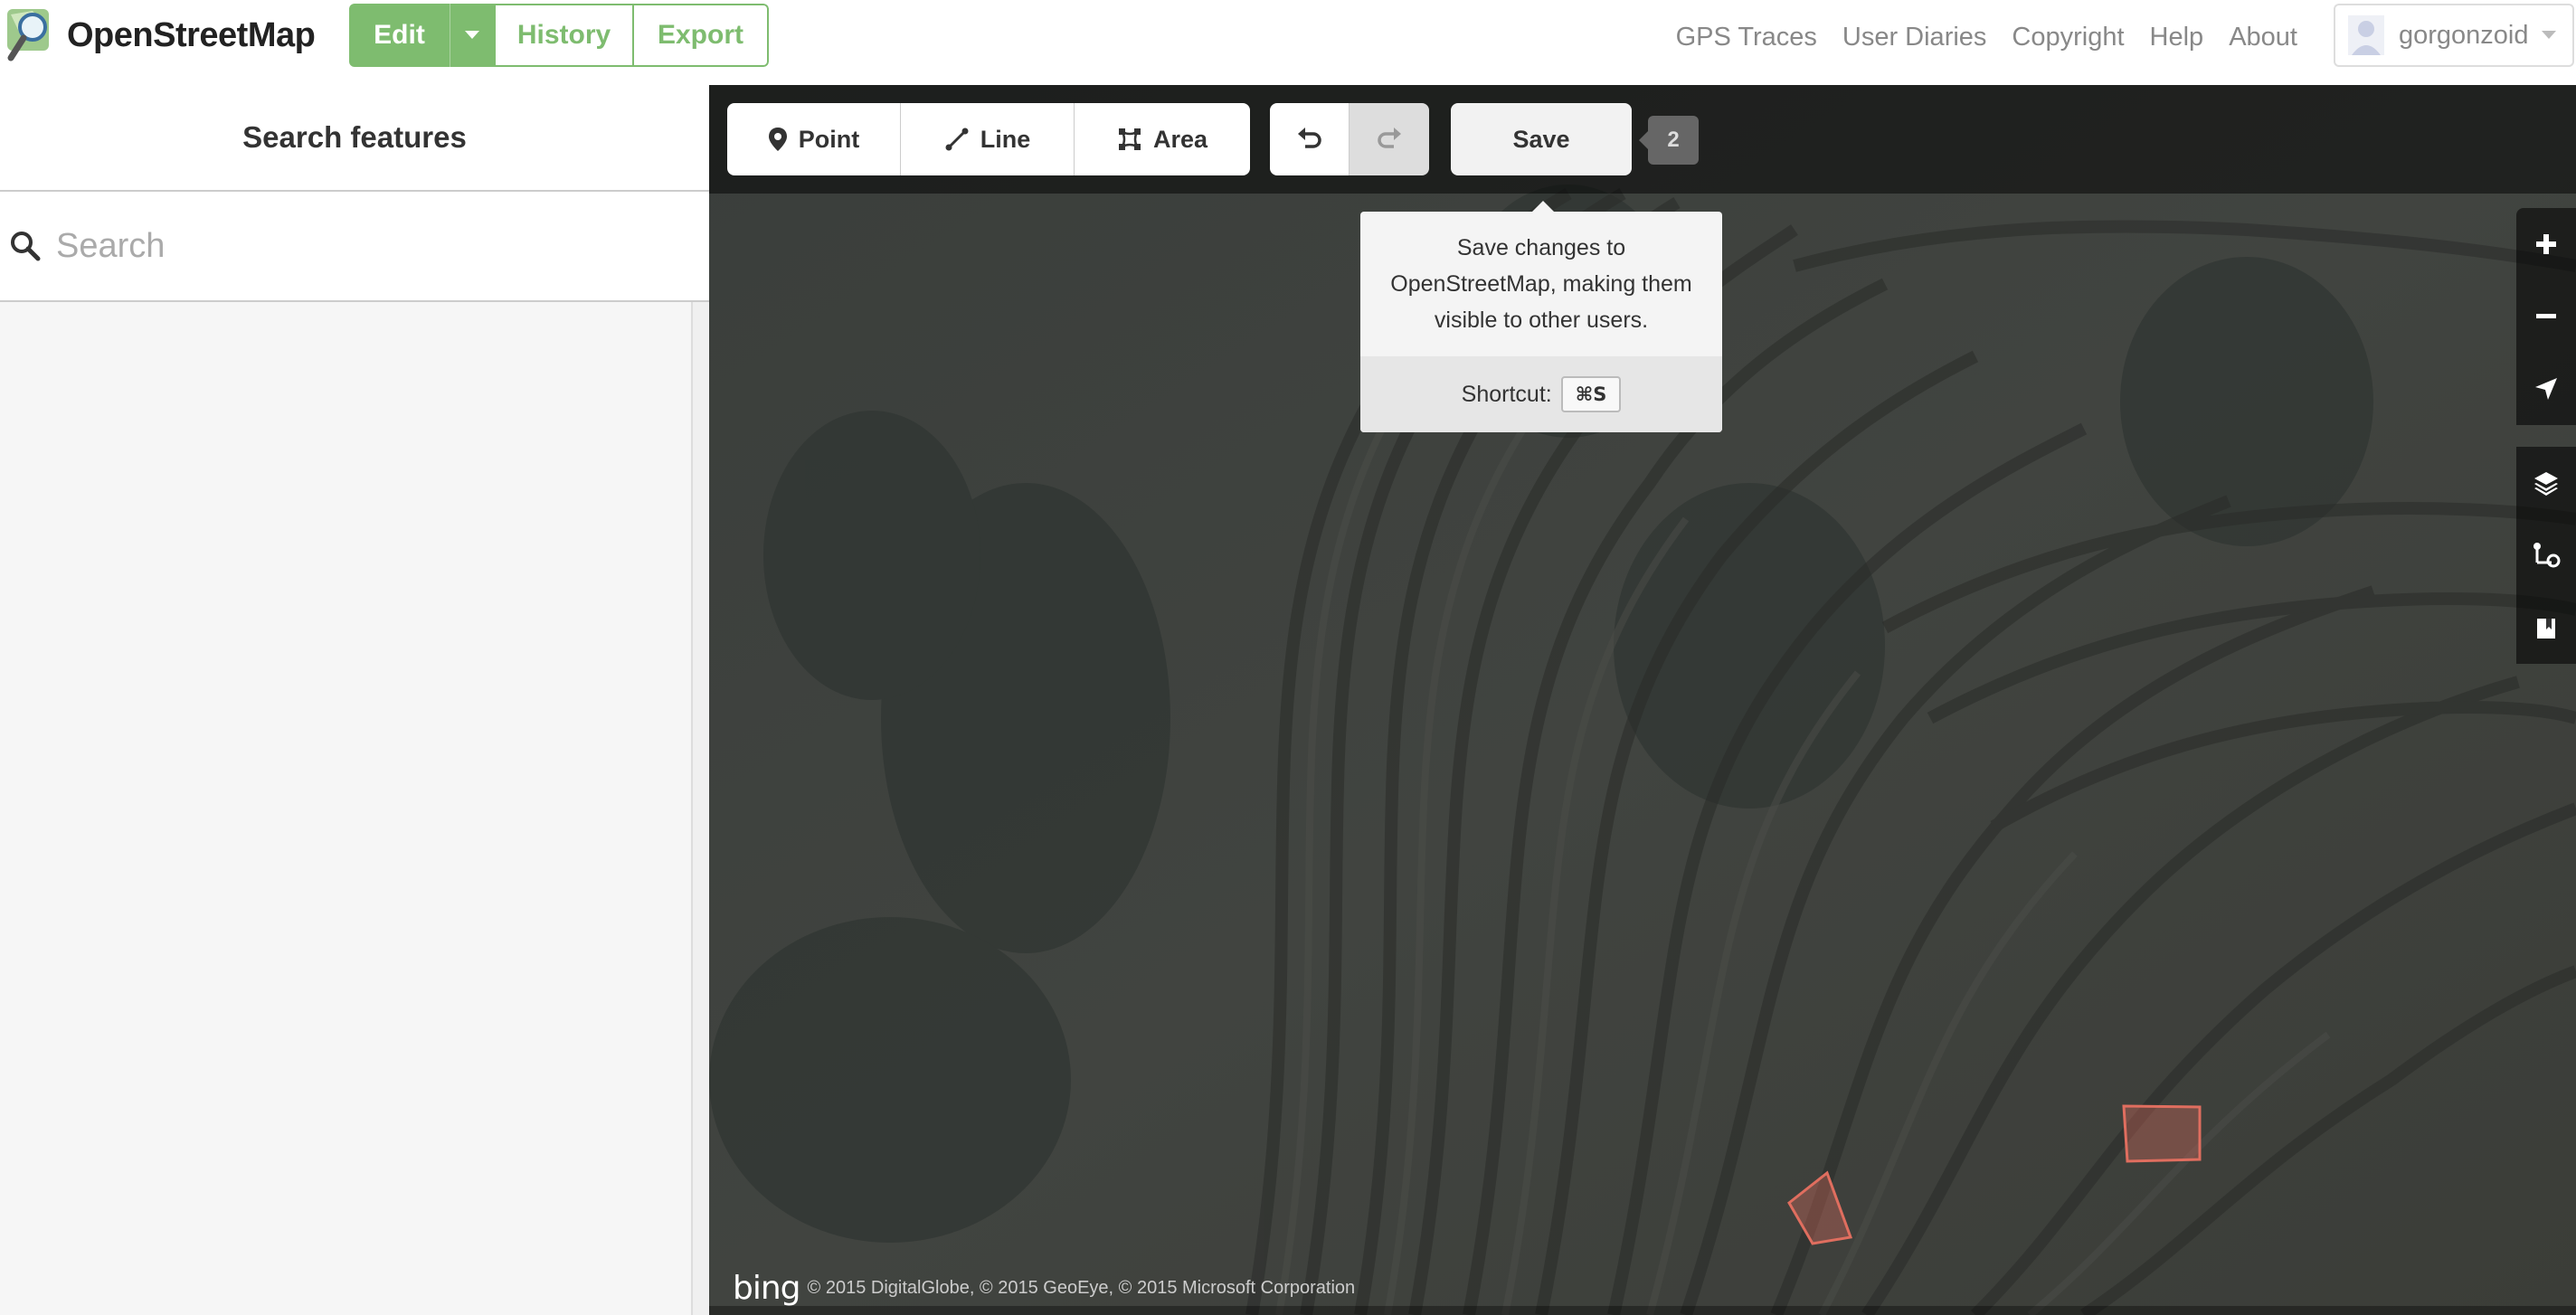 The height and width of the screenshot is (1315, 2576). What do you see at coordinates (2366, 35) in the screenshot?
I see `user-avatar-icon` at bounding box center [2366, 35].